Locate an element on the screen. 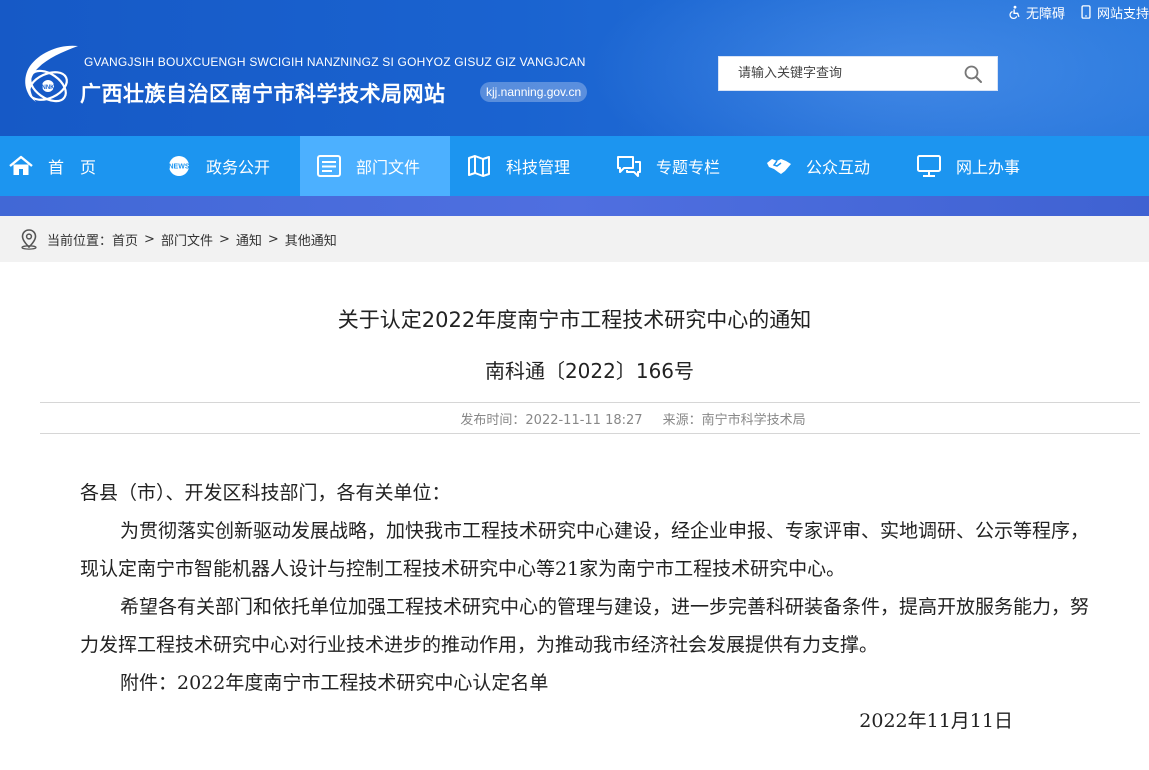 This screenshot has width=1149, height=770. mobile-support-label: 网站支持 is located at coordinates (1122, 14).